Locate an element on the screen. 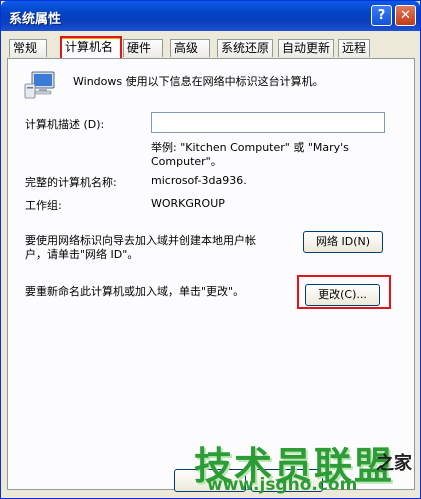 This screenshot has height=499, width=421. watermark-url: www.jsgho.com is located at coordinates (282, 485).